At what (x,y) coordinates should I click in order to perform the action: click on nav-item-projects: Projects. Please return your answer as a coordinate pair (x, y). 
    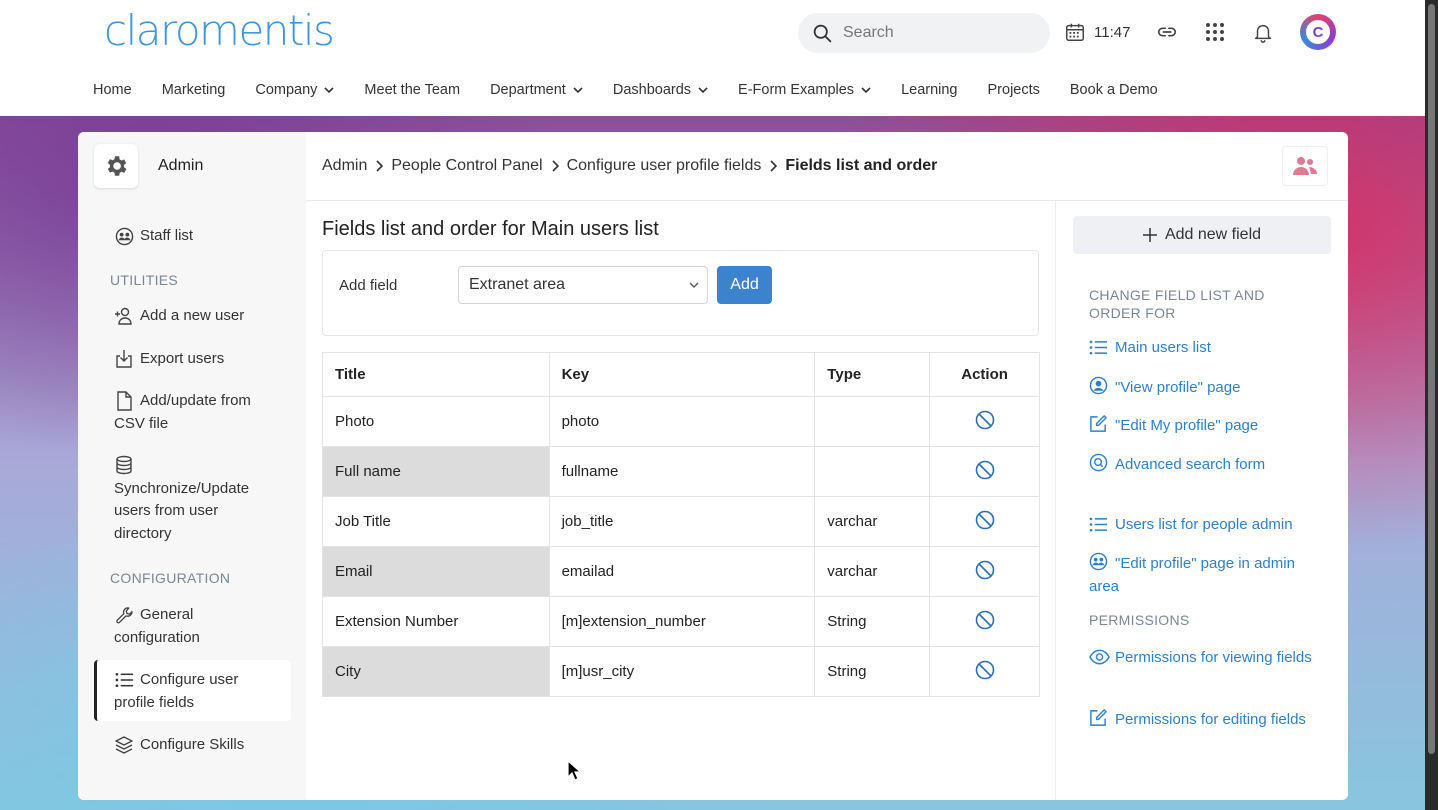
    Looking at the image, I should click on (1014, 90).